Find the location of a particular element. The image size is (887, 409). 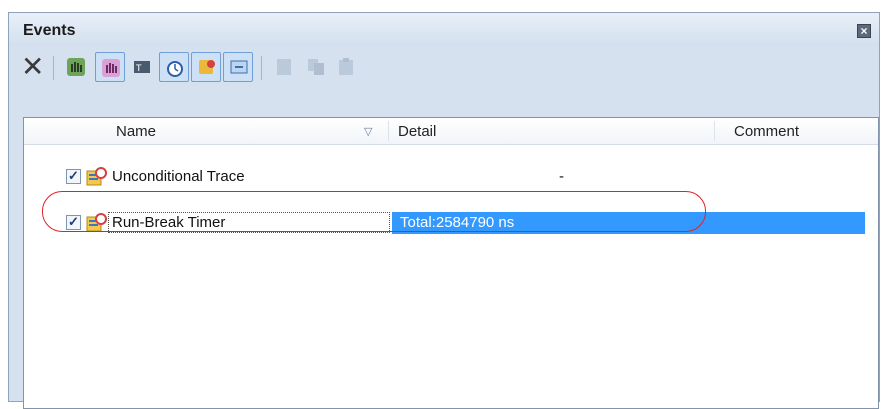

copy-button is located at coordinates (316, 67).